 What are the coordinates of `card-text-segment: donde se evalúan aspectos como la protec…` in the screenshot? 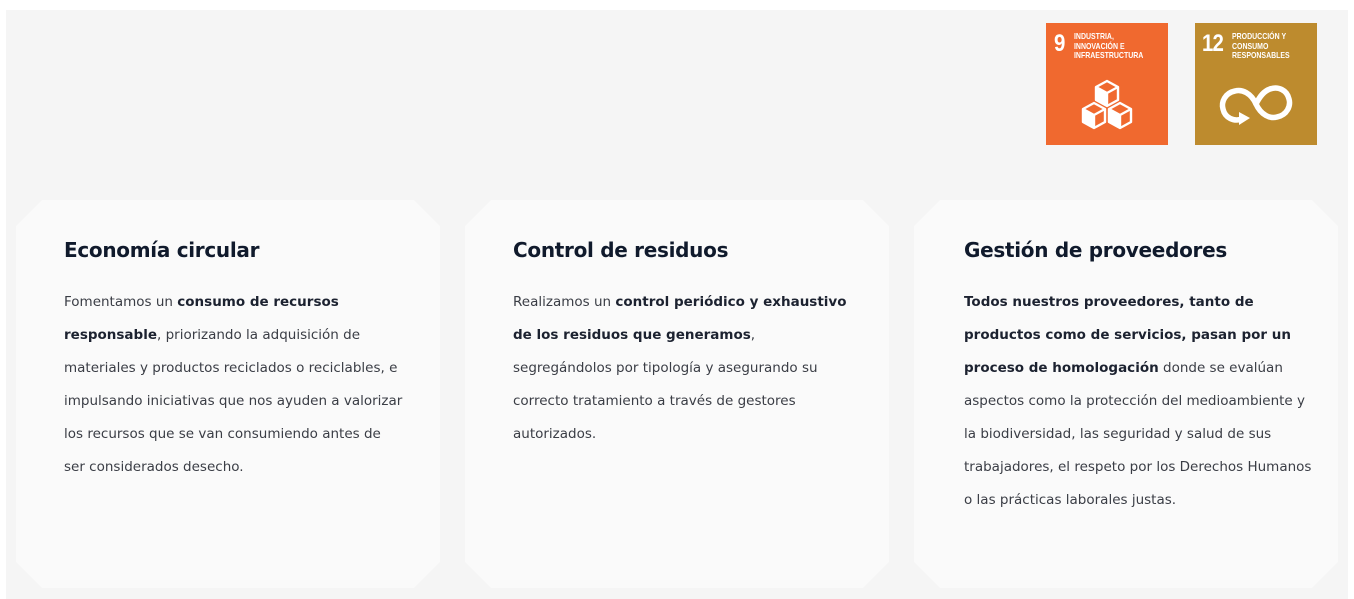 It's located at (1138, 434).